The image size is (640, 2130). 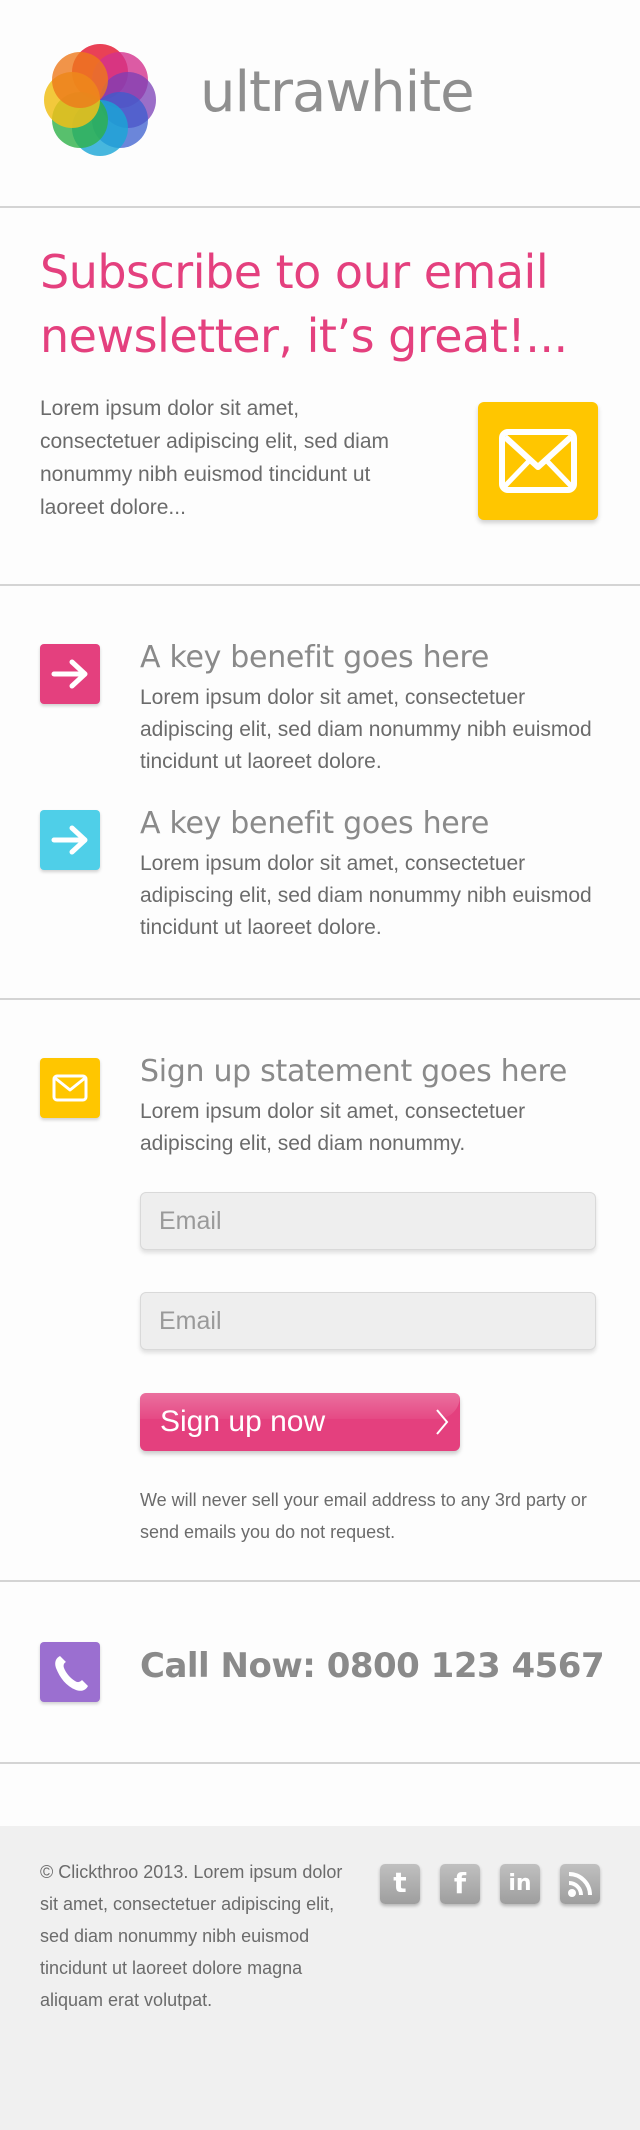 What do you see at coordinates (520, 1884) in the screenshot?
I see `linkedin-icon: in` at bounding box center [520, 1884].